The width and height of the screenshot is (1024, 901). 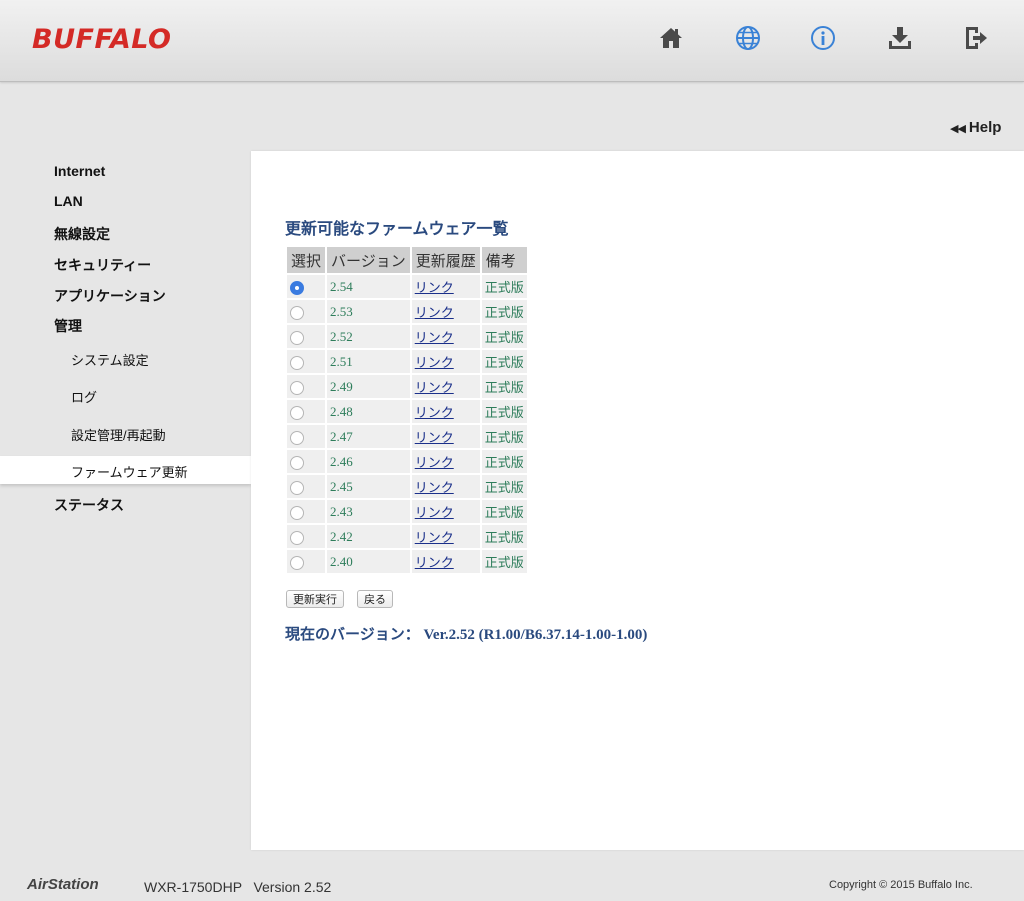 What do you see at coordinates (407, 362) in the screenshot?
I see `table-row: 2.51 リンク 正式版` at bounding box center [407, 362].